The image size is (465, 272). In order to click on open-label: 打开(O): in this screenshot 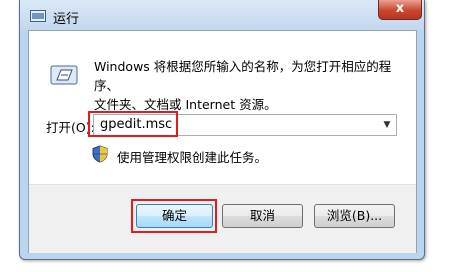, I will do `click(70, 127)`.